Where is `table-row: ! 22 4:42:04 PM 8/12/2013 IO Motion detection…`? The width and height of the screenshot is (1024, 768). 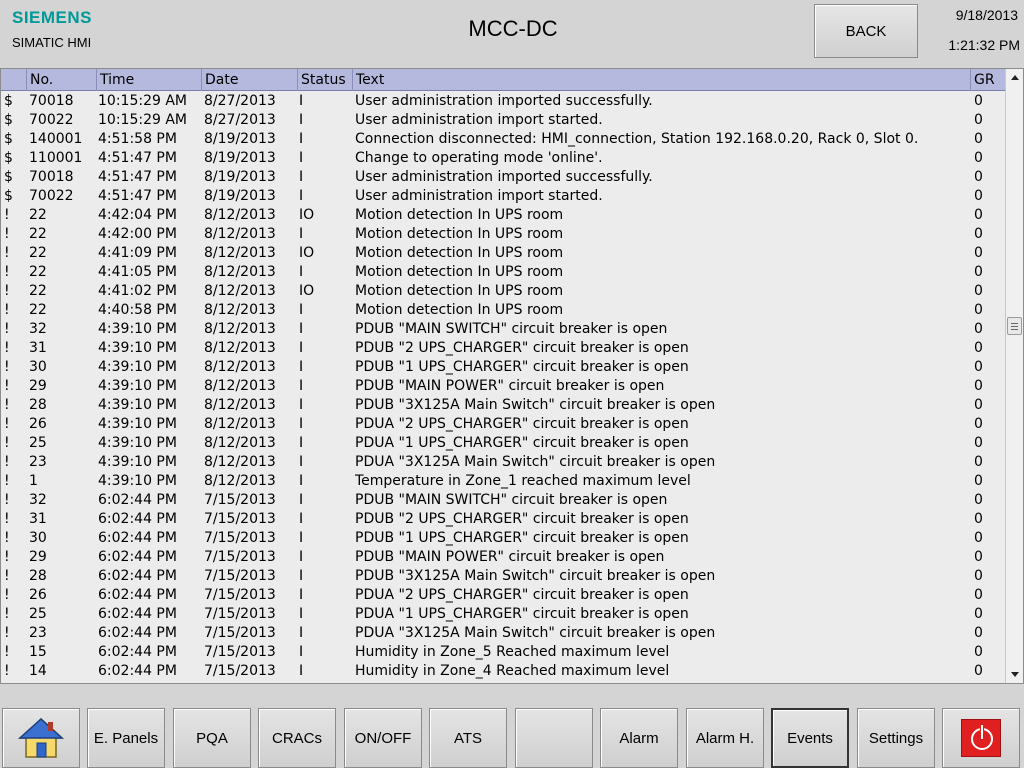
table-row: ! 22 4:42:04 PM 8/12/2013 IO Motion detection… is located at coordinates (503, 215).